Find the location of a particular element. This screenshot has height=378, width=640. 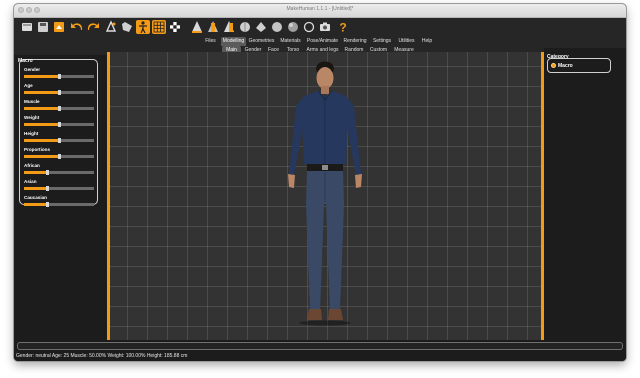

undo-icon is located at coordinates (77, 27).